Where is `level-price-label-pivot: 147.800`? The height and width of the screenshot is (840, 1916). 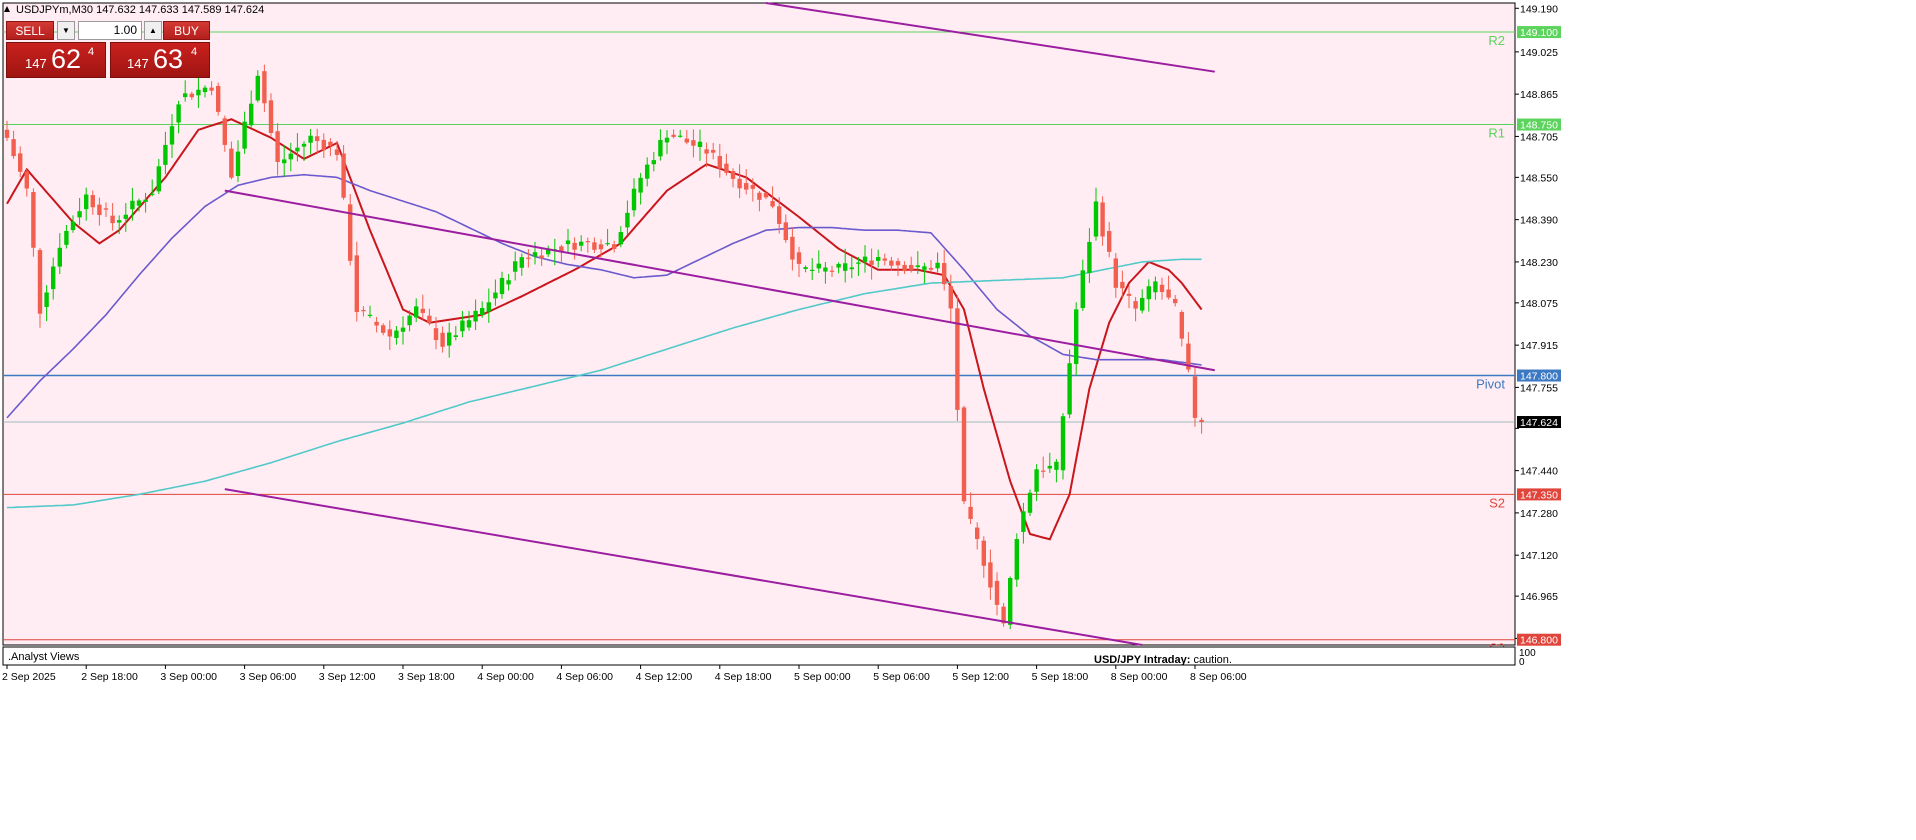
level-price-label-pivot: 147.800 is located at coordinates (1539, 377).